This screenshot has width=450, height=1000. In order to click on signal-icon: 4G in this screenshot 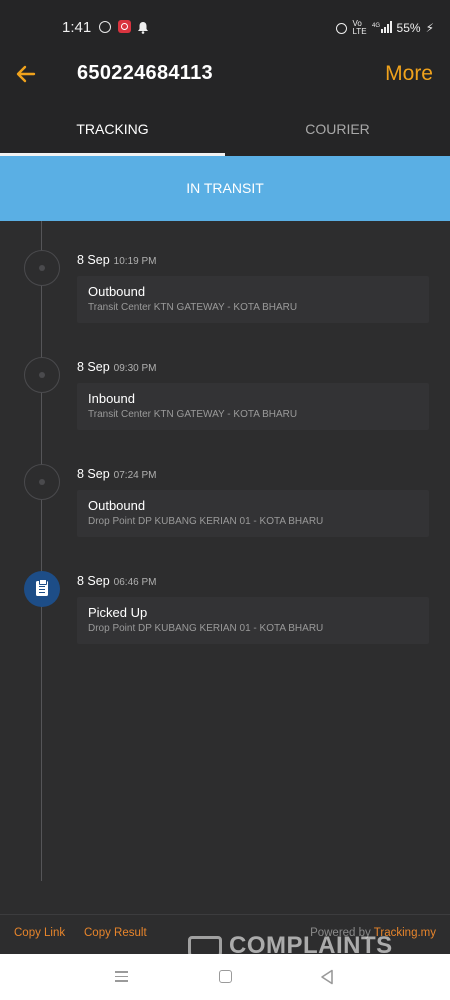, I will do `click(382, 28)`.